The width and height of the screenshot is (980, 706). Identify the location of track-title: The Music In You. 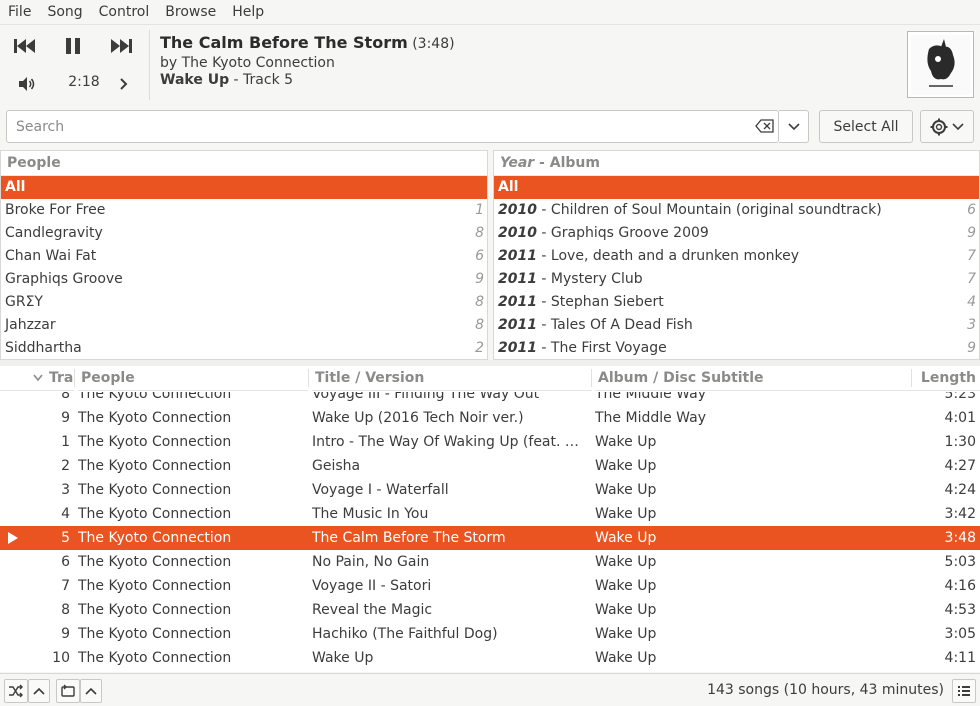
(370, 514).